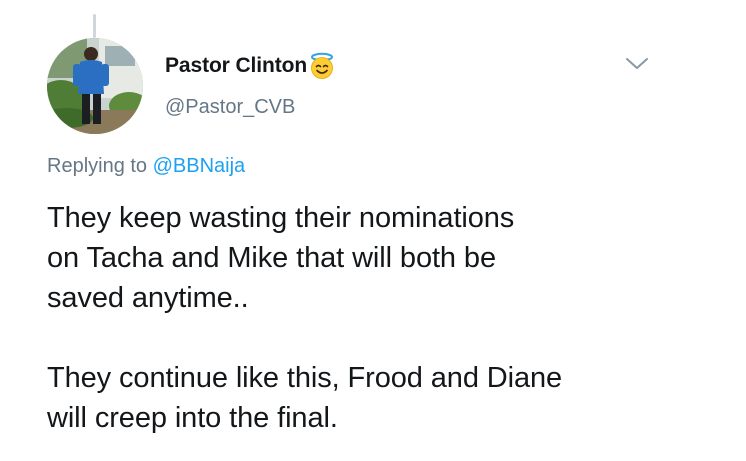  I want to click on author-display-name: Pastor Clinton, so click(236, 66).